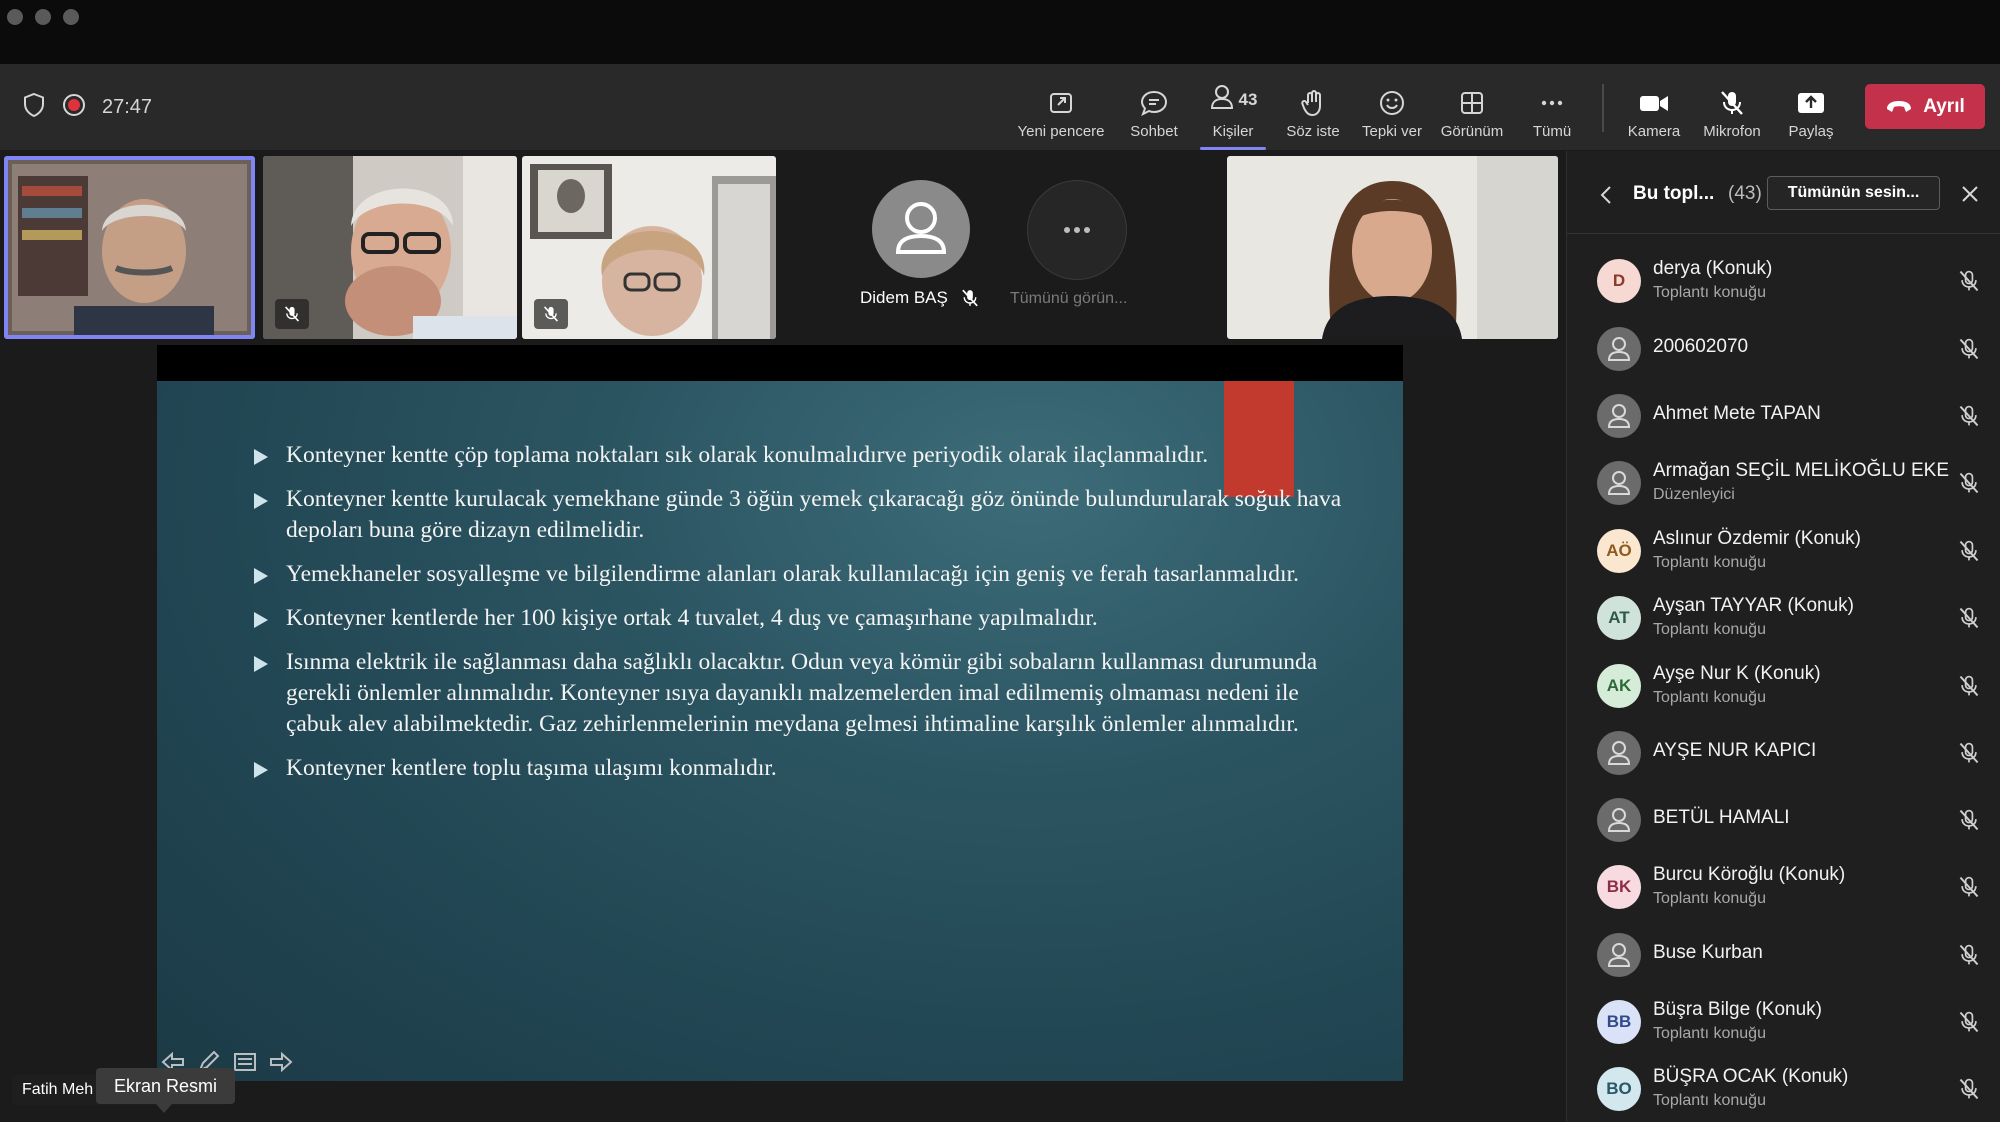 This screenshot has width=2000, height=1122. I want to click on avatar-initials: BB, so click(1619, 1021).